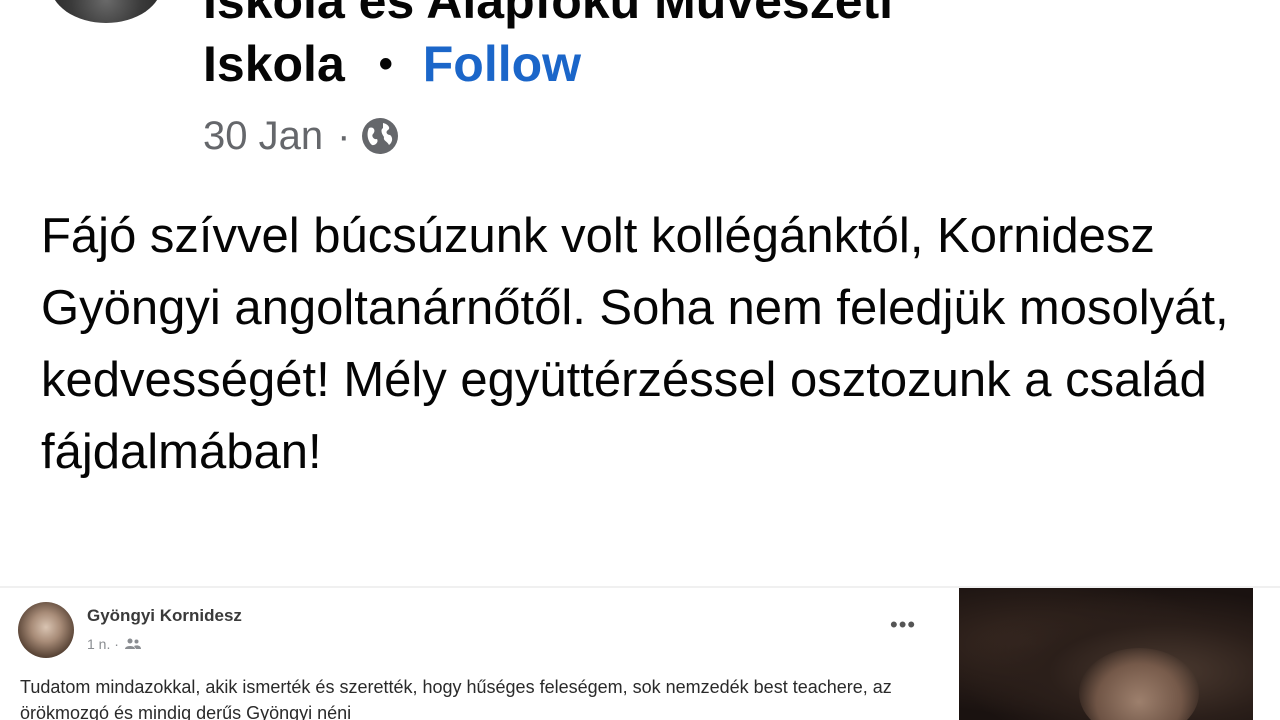 The width and height of the screenshot is (1280, 720). Describe the element at coordinates (164, 616) in the screenshot. I see `shared-author-name: Gyöngyi Kornidesz` at that location.